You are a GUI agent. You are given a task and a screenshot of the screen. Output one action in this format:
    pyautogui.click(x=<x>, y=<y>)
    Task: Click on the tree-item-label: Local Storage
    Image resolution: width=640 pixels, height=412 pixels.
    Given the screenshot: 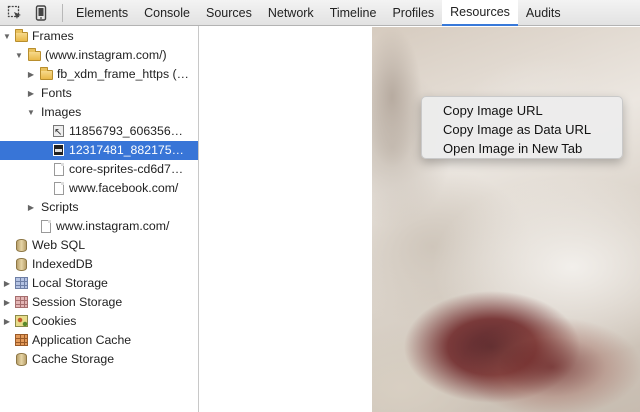 What is the action you would take?
    pyautogui.click(x=70, y=283)
    